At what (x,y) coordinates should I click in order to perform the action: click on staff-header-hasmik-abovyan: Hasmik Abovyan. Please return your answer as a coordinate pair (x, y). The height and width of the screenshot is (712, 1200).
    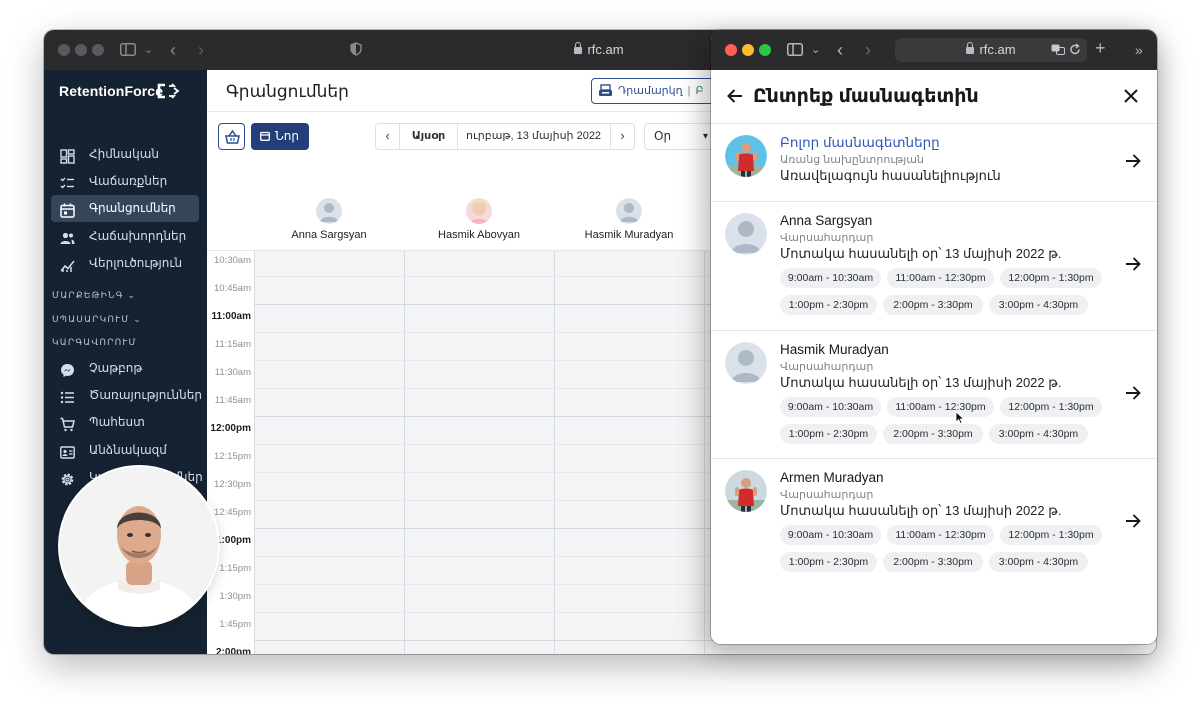
    Looking at the image, I should click on (479, 219).